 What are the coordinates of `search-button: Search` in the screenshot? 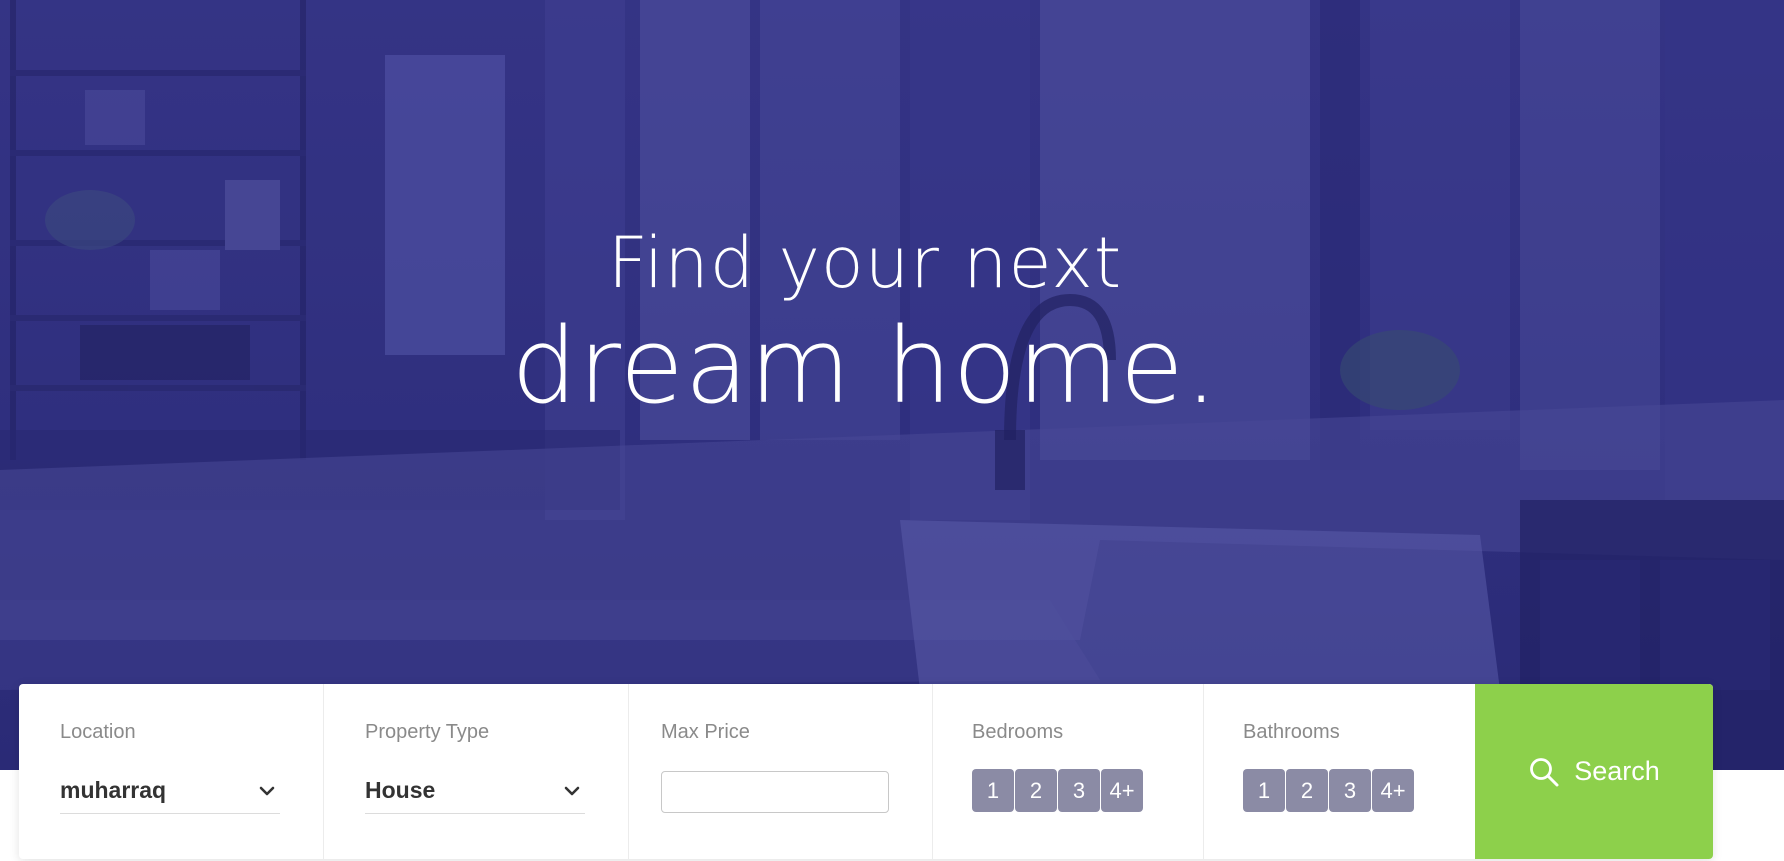 It's located at (1594, 771).